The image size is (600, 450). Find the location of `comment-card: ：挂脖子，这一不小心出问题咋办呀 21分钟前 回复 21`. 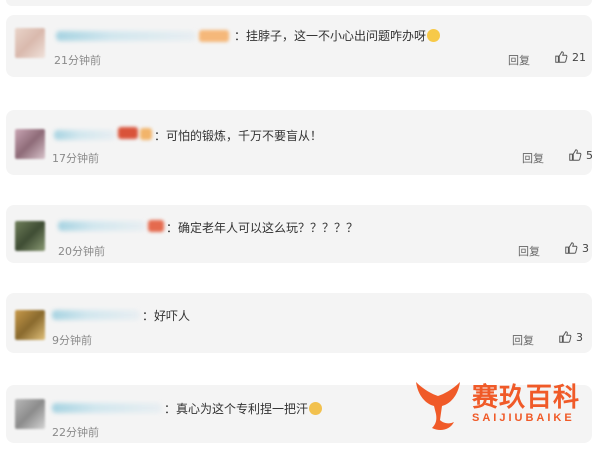

comment-card: ：挂脖子，这一不小心出问题咋办呀 21分钟前 回复 21 is located at coordinates (299, 46).